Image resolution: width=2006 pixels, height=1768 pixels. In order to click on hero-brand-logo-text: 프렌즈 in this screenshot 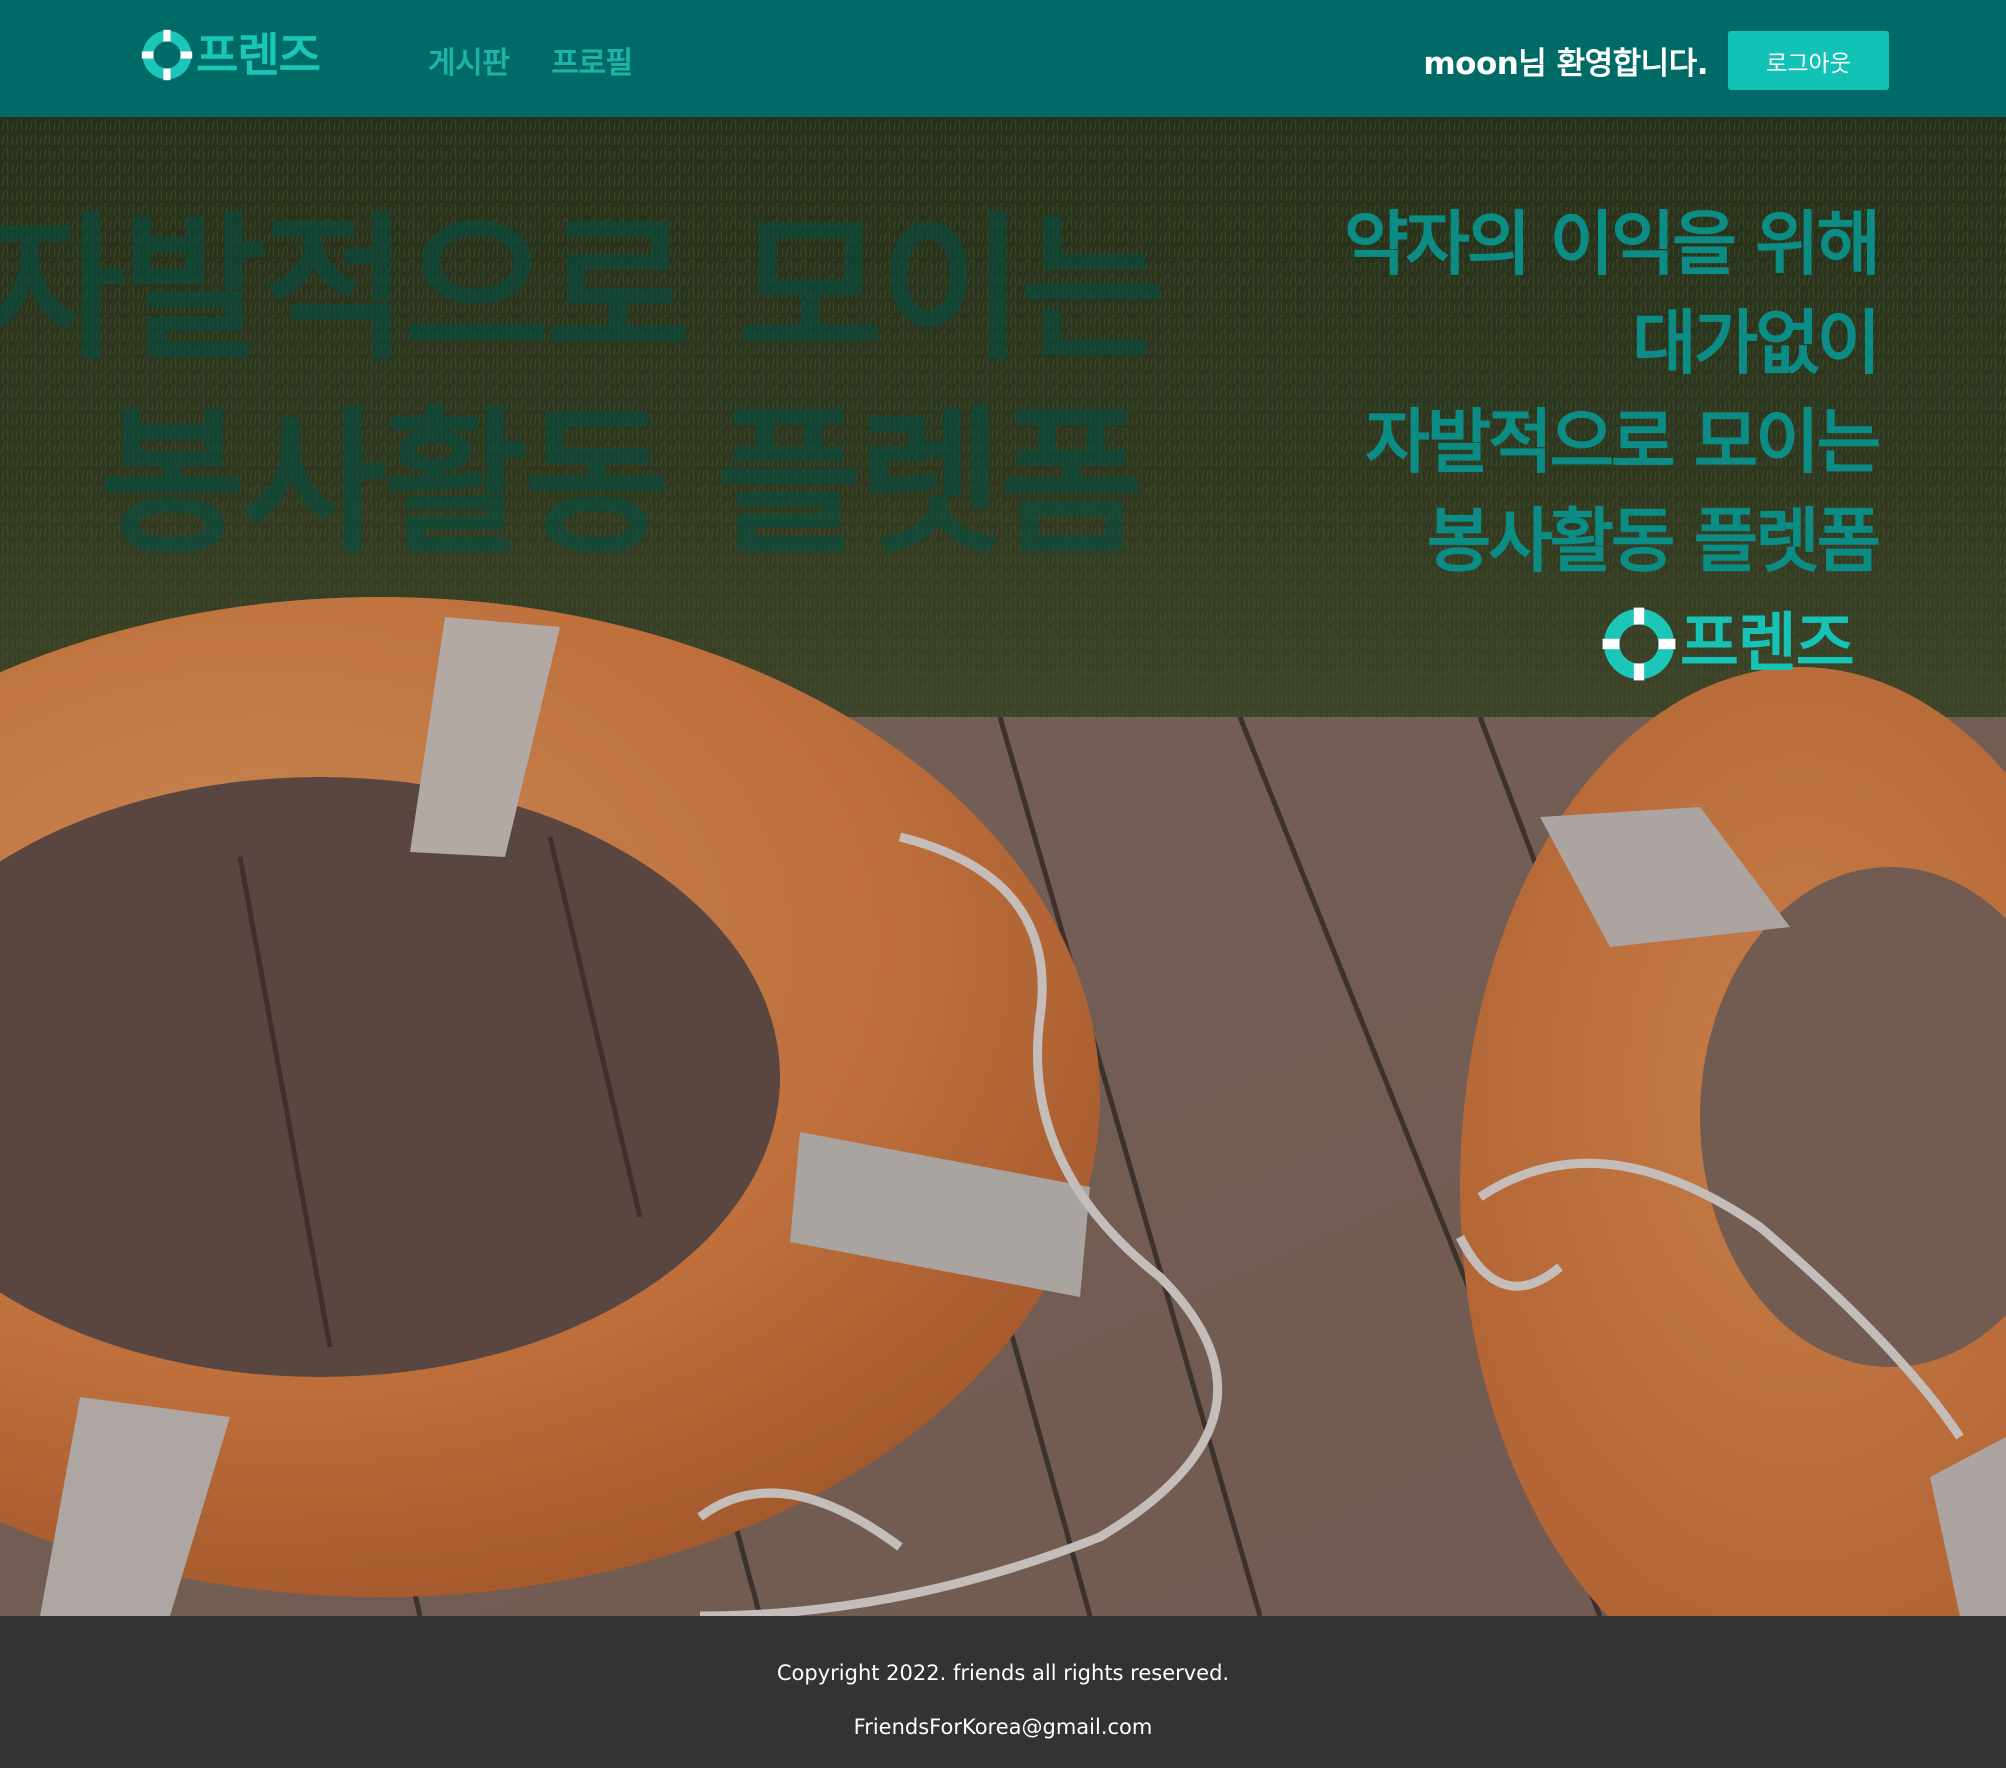, I will do `click(1767, 644)`.